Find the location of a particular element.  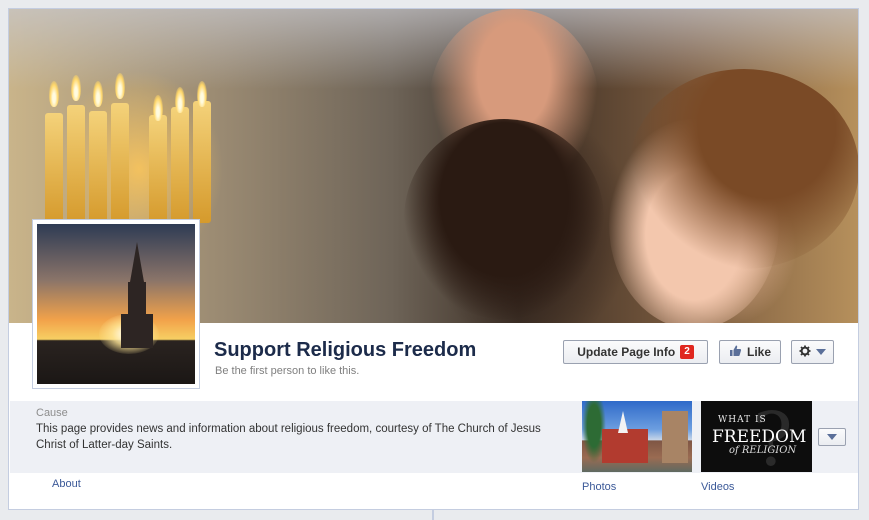

videos-thumbnail: ? WHAT IS FREEDOM of RELIGION is located at coordinates (756, 436).